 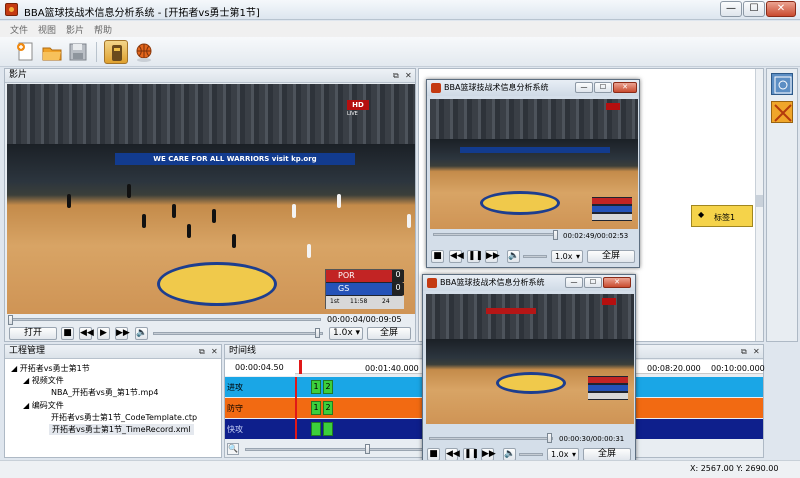 What do you see at coordinates (103, 29) in the screenshot?
I see `menu-help: 帮助` at bounding box center [103, 29].